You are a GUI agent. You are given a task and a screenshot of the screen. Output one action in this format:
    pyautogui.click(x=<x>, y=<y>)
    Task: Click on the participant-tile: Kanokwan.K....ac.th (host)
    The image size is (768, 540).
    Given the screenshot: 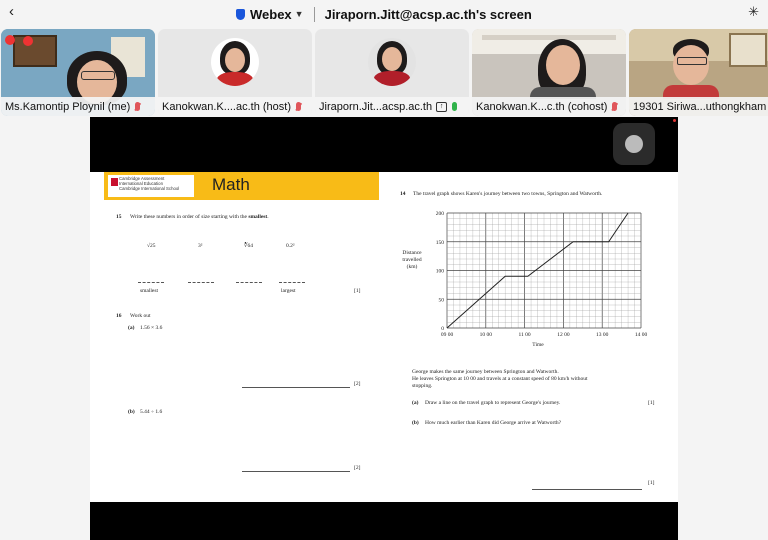 What is the action you would take?
    pyautogui.click(x=235, y=72)
    